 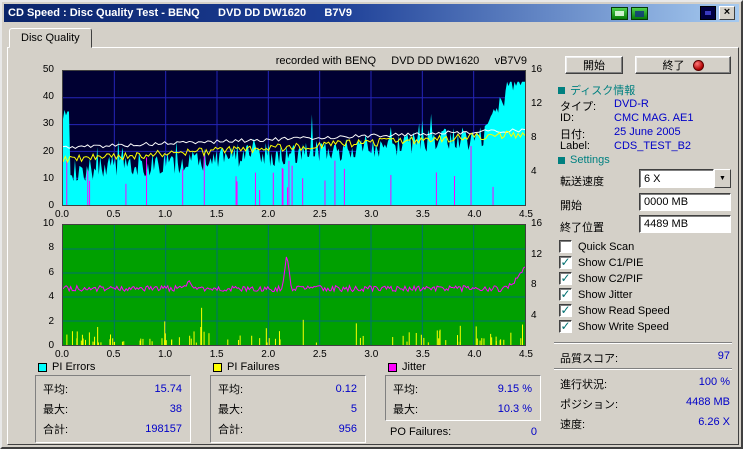 I want to click on disc-info-row-id: ID: CMC MAG. AE1, so click(x=627, y=118).